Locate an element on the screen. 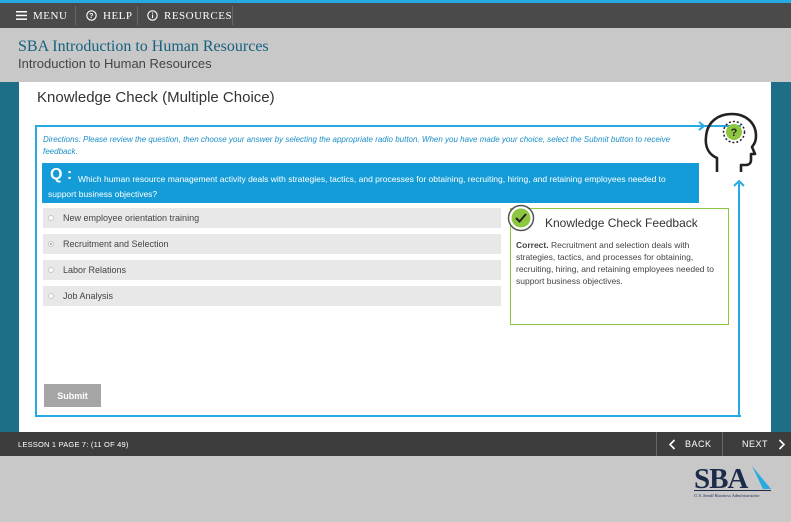 This screenshot has width=791, height=522. feedback-title: Knowledge Check Feedback is located at coordinates (621, 223).